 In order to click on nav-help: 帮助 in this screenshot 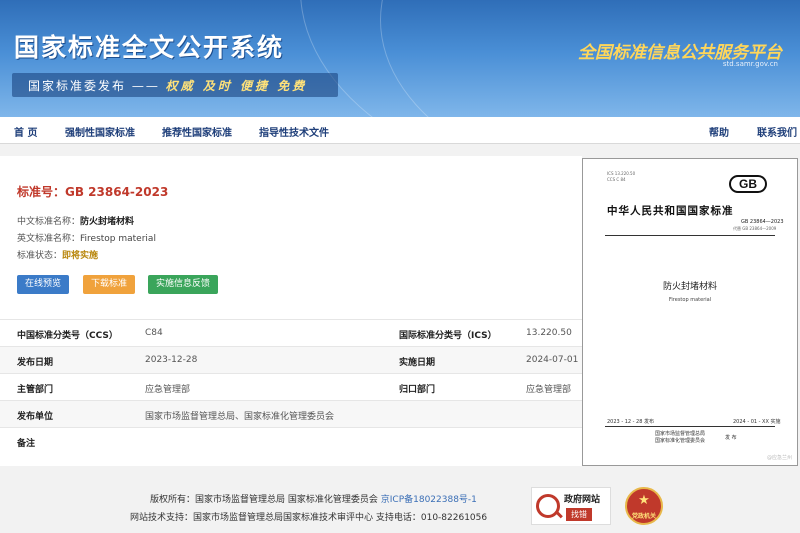, I will do `click(719, 131)`.